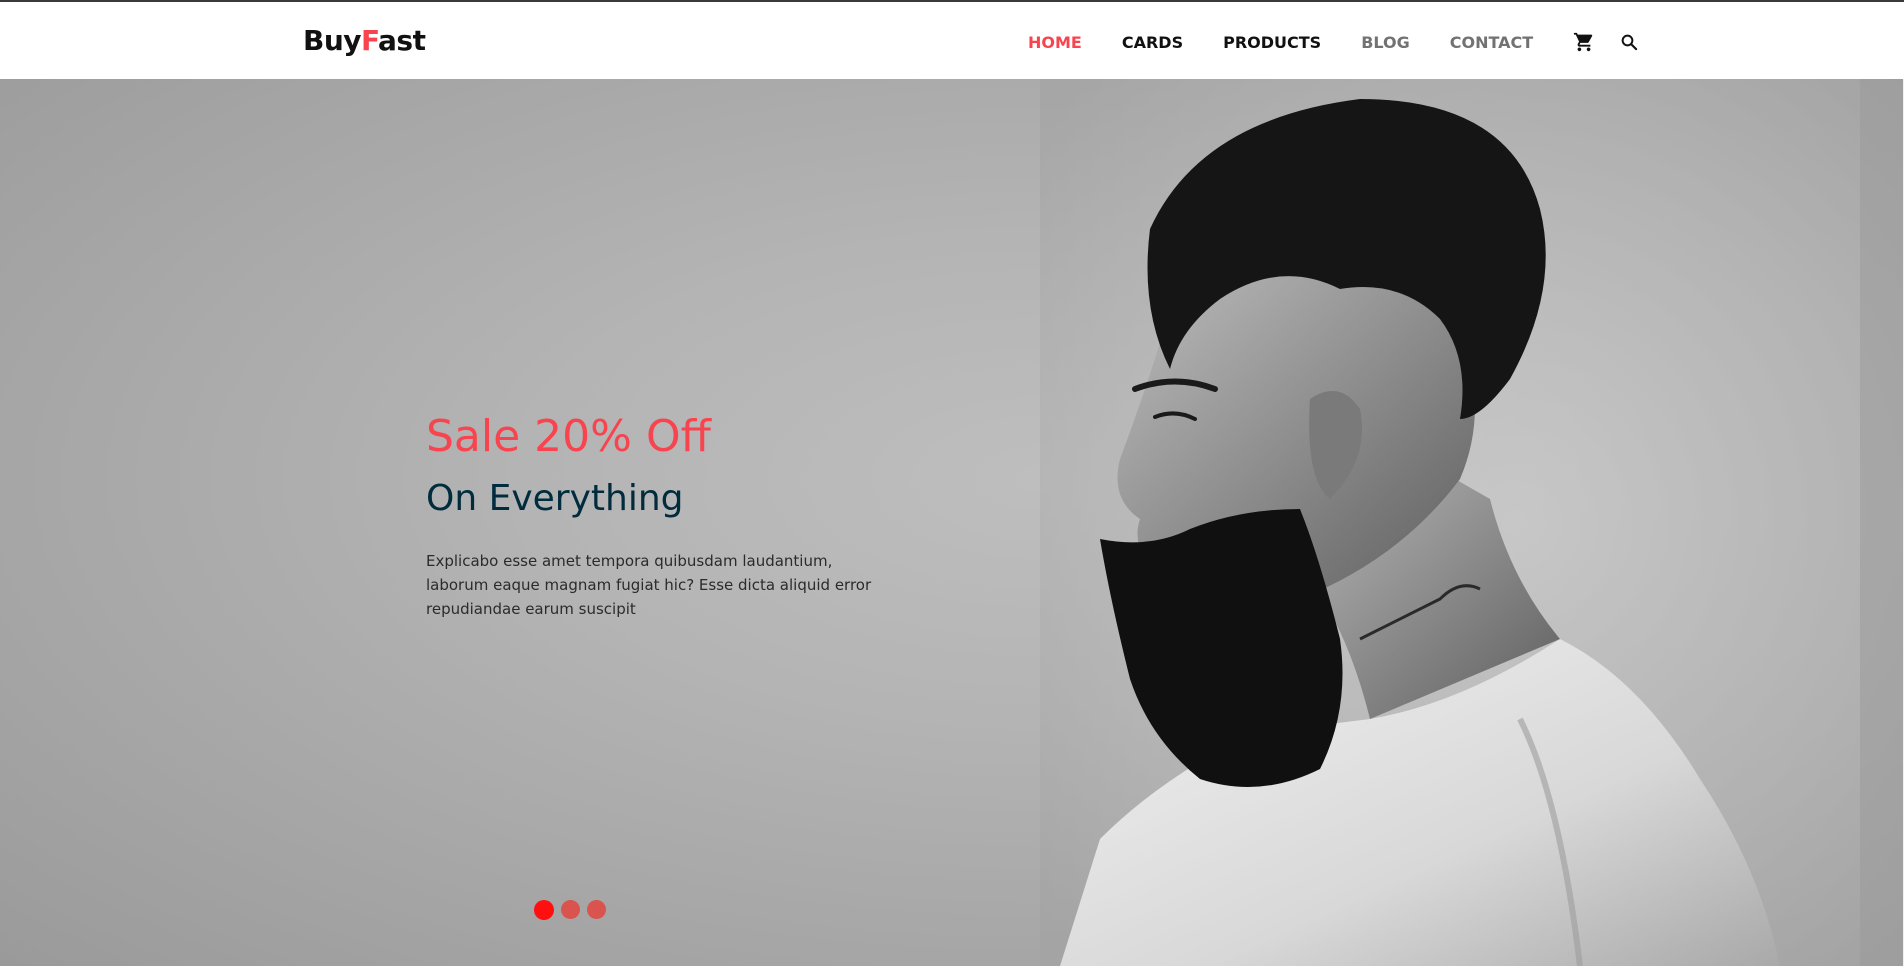  Describe the element at coordinates (1629, 42) in the screenshot. I see `search-icon` at that location.